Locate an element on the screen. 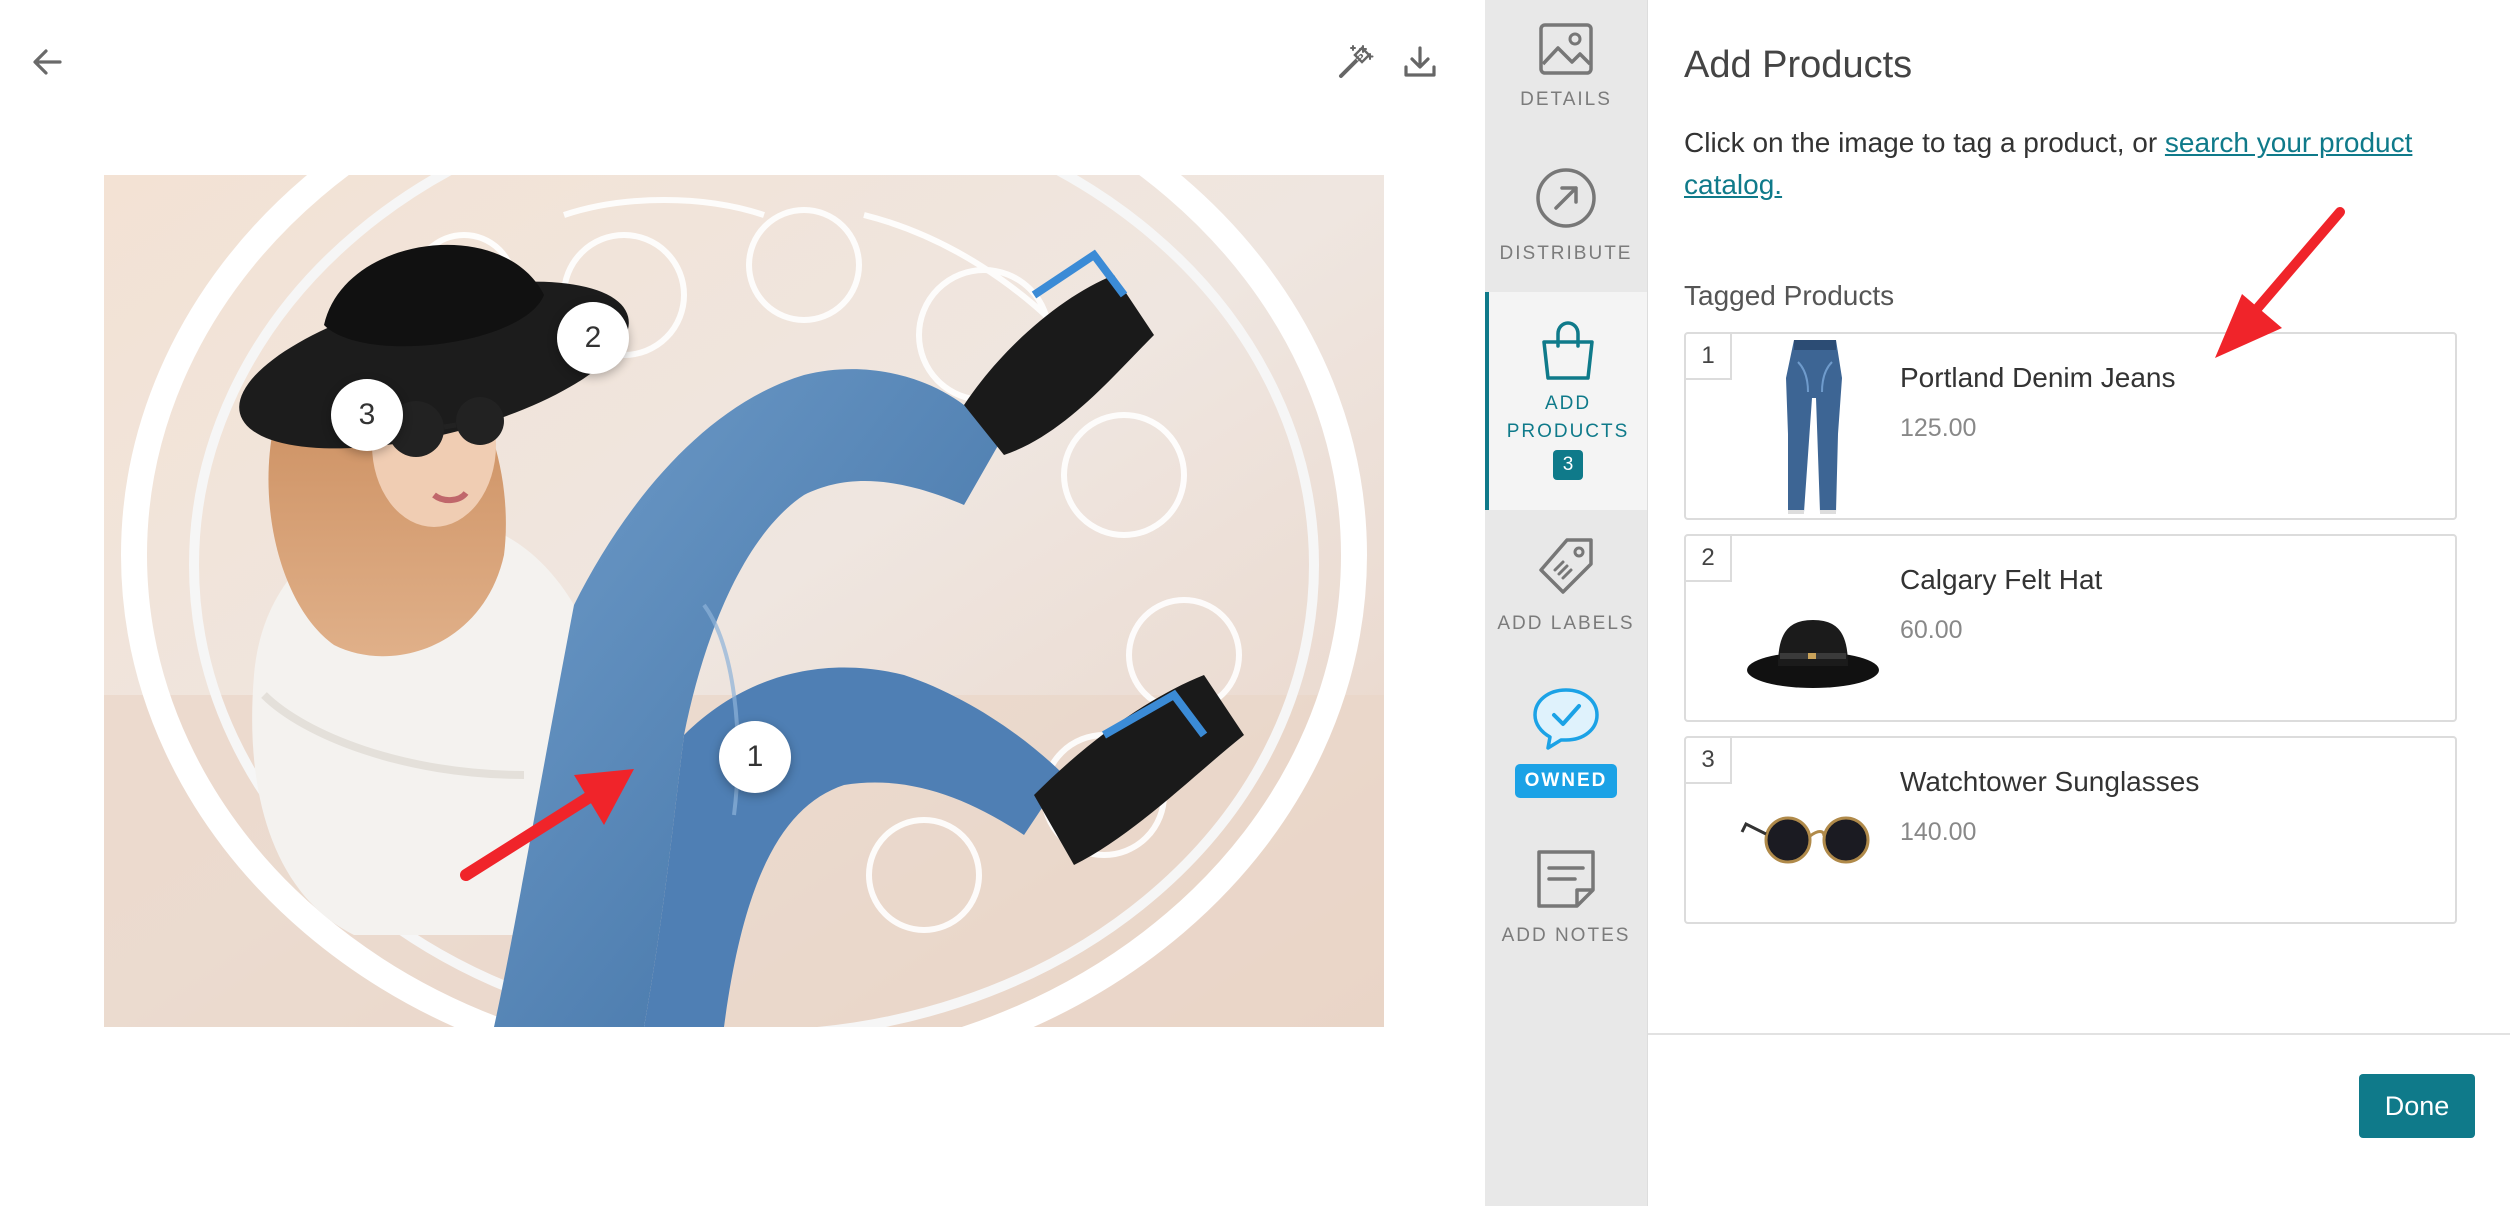  product-number: 1 is located at coordinates (1709, 357).